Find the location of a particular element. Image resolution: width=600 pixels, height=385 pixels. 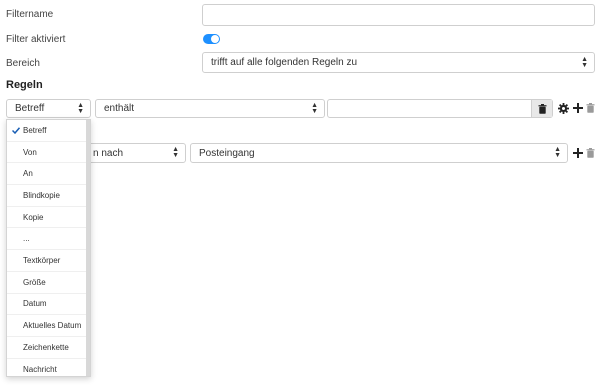

bereich-select: trifft auf alle folgenden Regeln zu ▲ ▼ is located at coordinates (398, 62).